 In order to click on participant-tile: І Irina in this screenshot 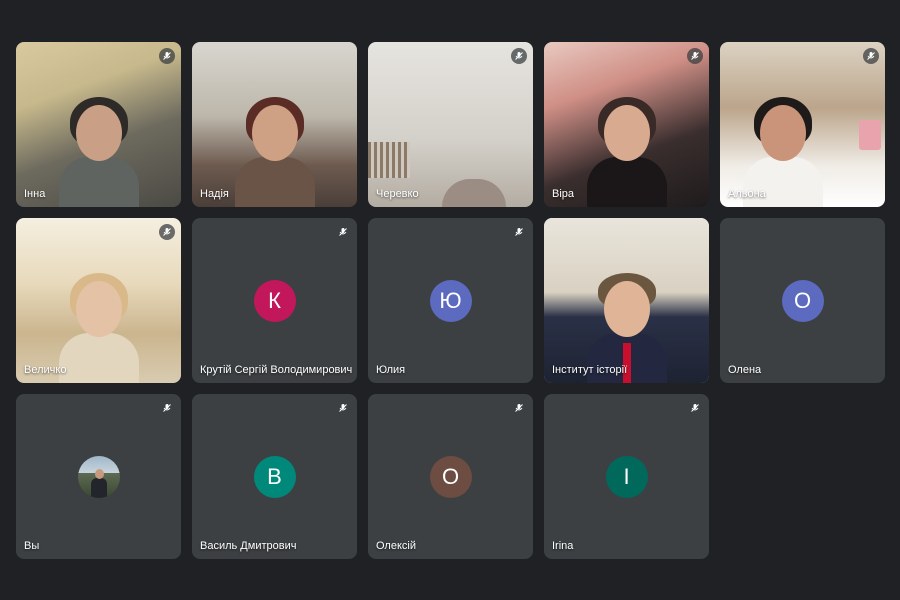, I will do `click(626, 476)`.